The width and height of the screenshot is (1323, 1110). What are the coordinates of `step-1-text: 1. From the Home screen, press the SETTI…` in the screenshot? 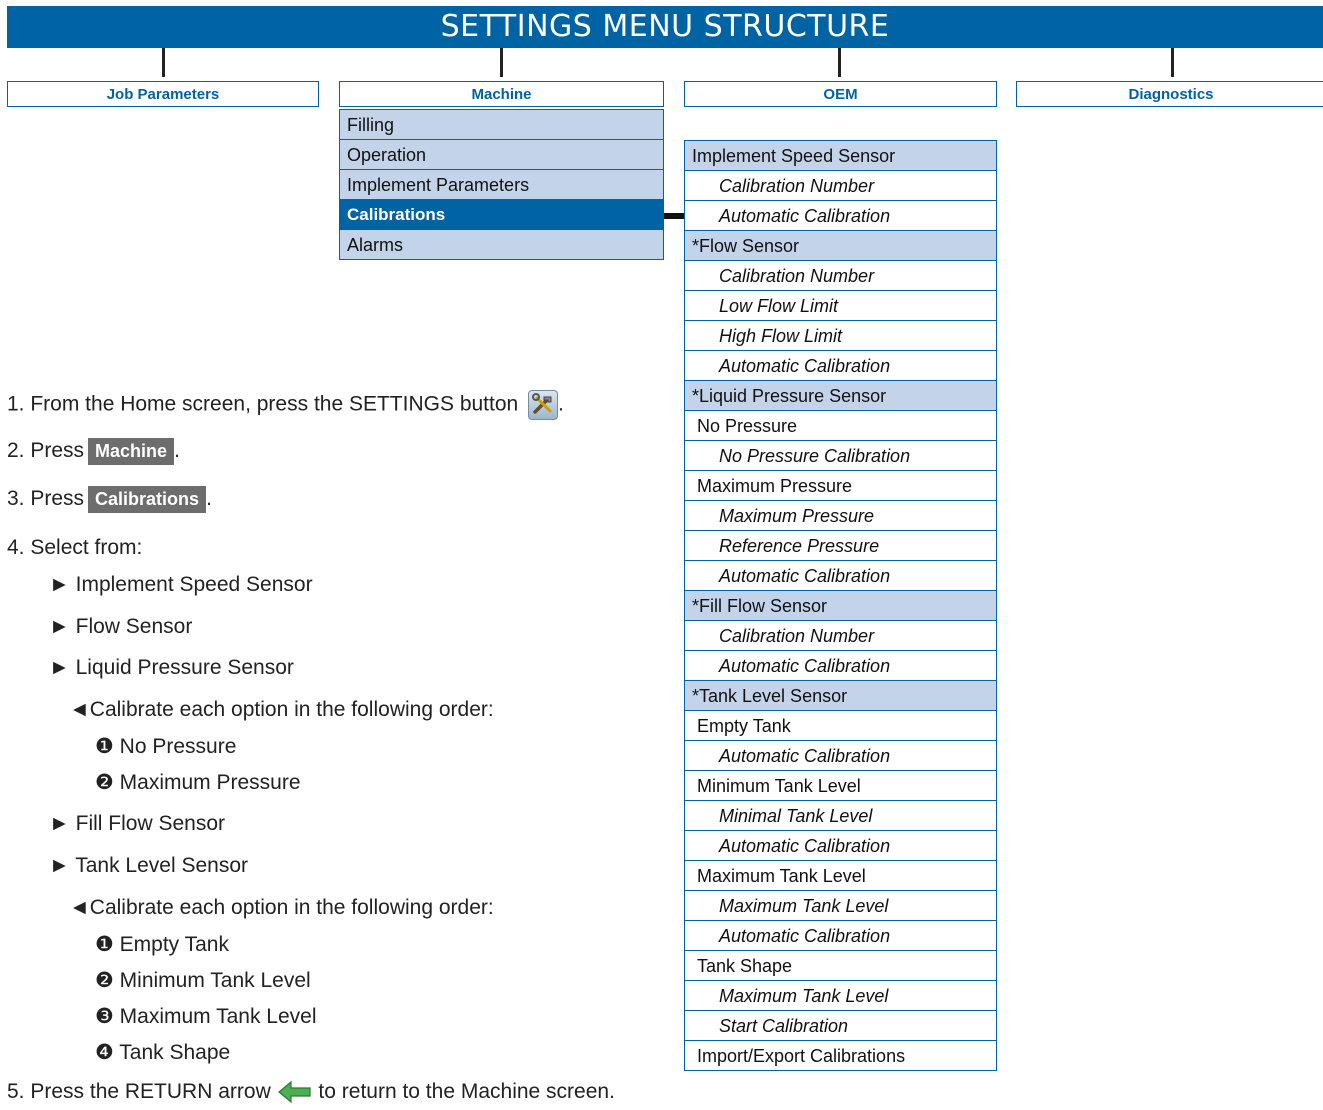 It's located at (263, 404).